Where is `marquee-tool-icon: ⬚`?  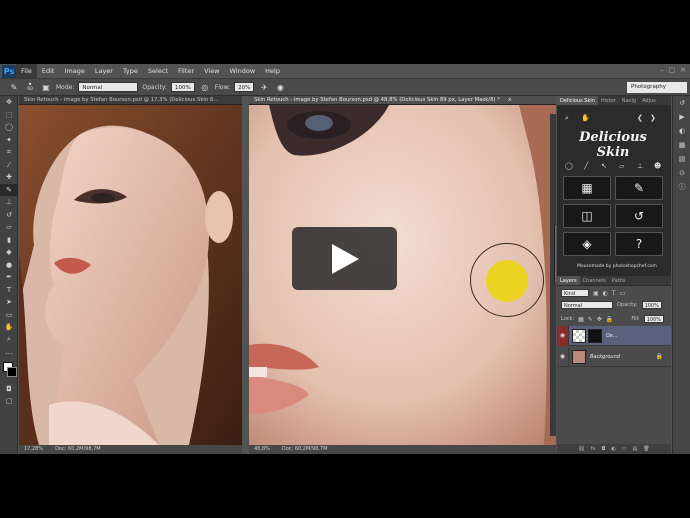
marquee-tool-icon: ⬚ is located at coordinates (9, 115).